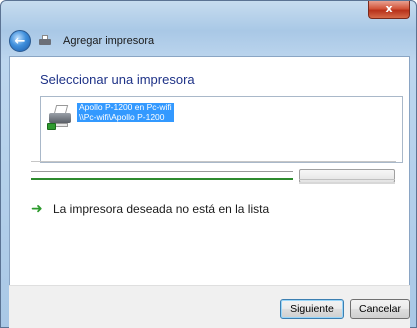  What do you see at coordinates (162, 179) in the screenshot?
I see `search-progress-bar` at bounding box center [162, 179].